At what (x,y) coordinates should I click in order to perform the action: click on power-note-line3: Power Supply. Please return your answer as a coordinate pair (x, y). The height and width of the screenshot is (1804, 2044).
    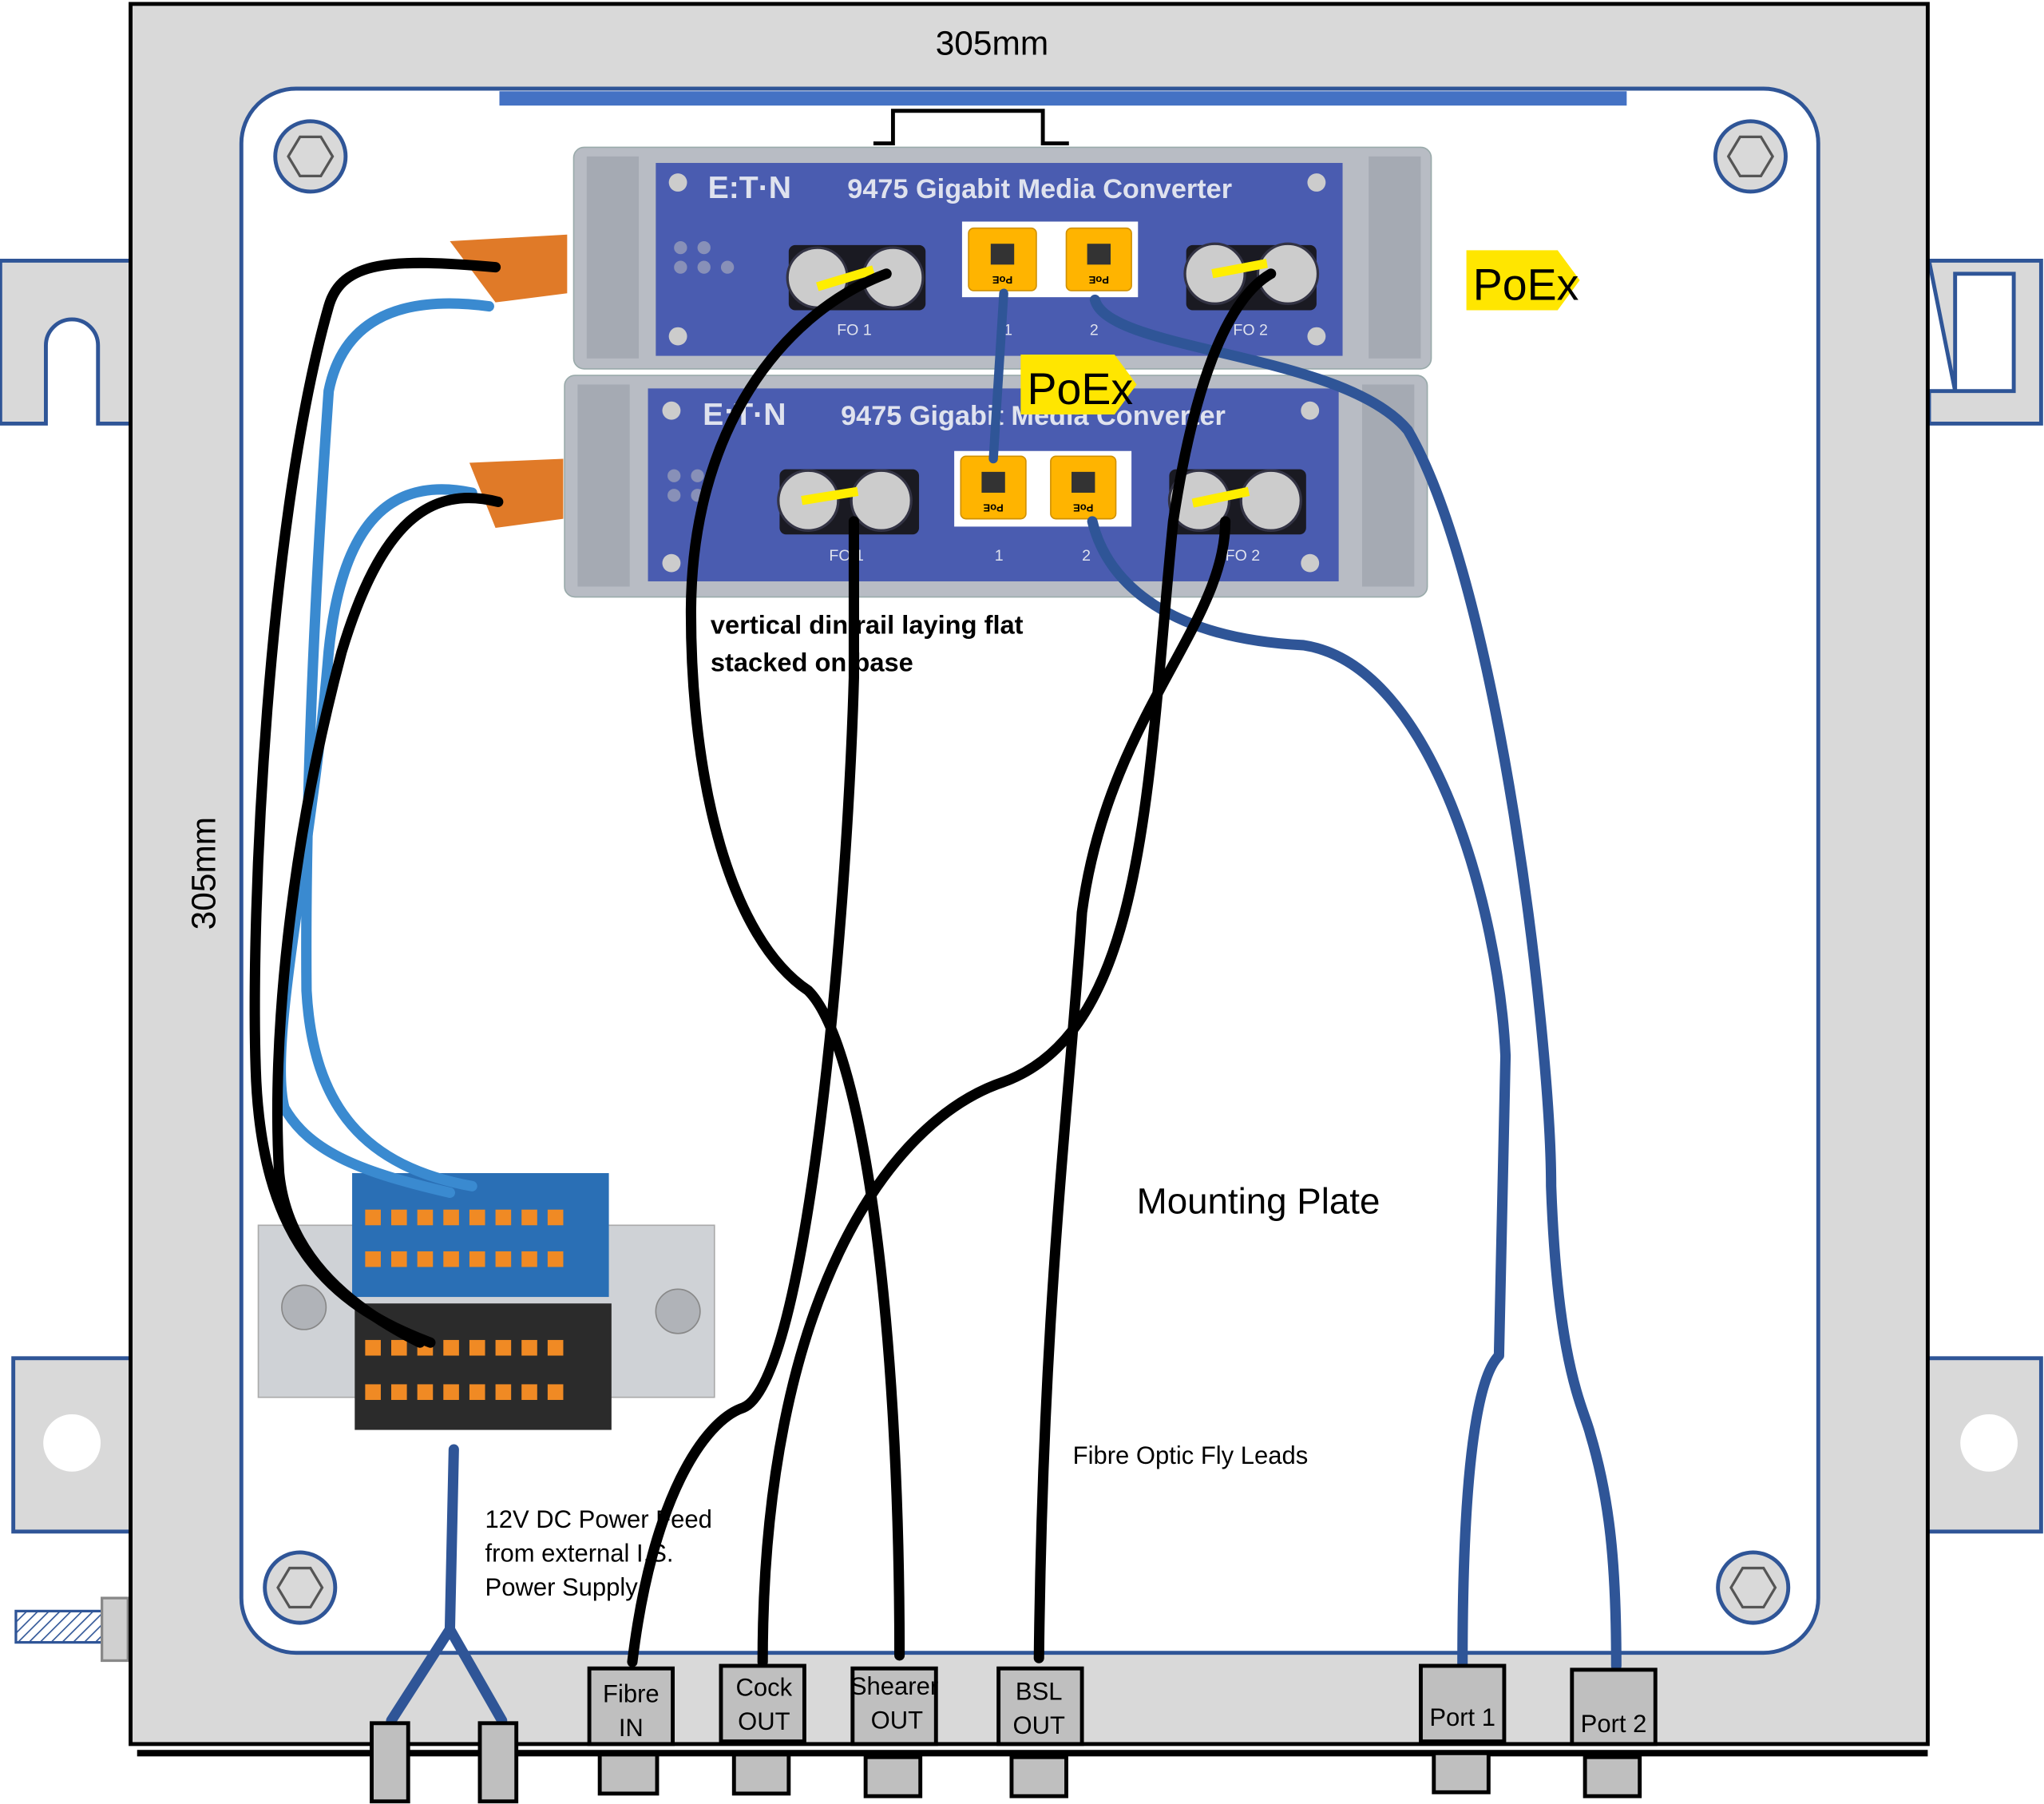
    Looking at the image, I should click on (562, 1587).